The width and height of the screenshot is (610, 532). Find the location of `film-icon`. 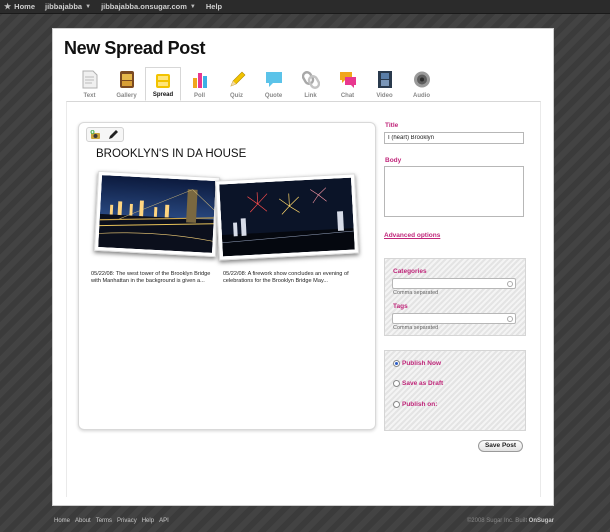

film-icon is located at coordinates (384, 79).